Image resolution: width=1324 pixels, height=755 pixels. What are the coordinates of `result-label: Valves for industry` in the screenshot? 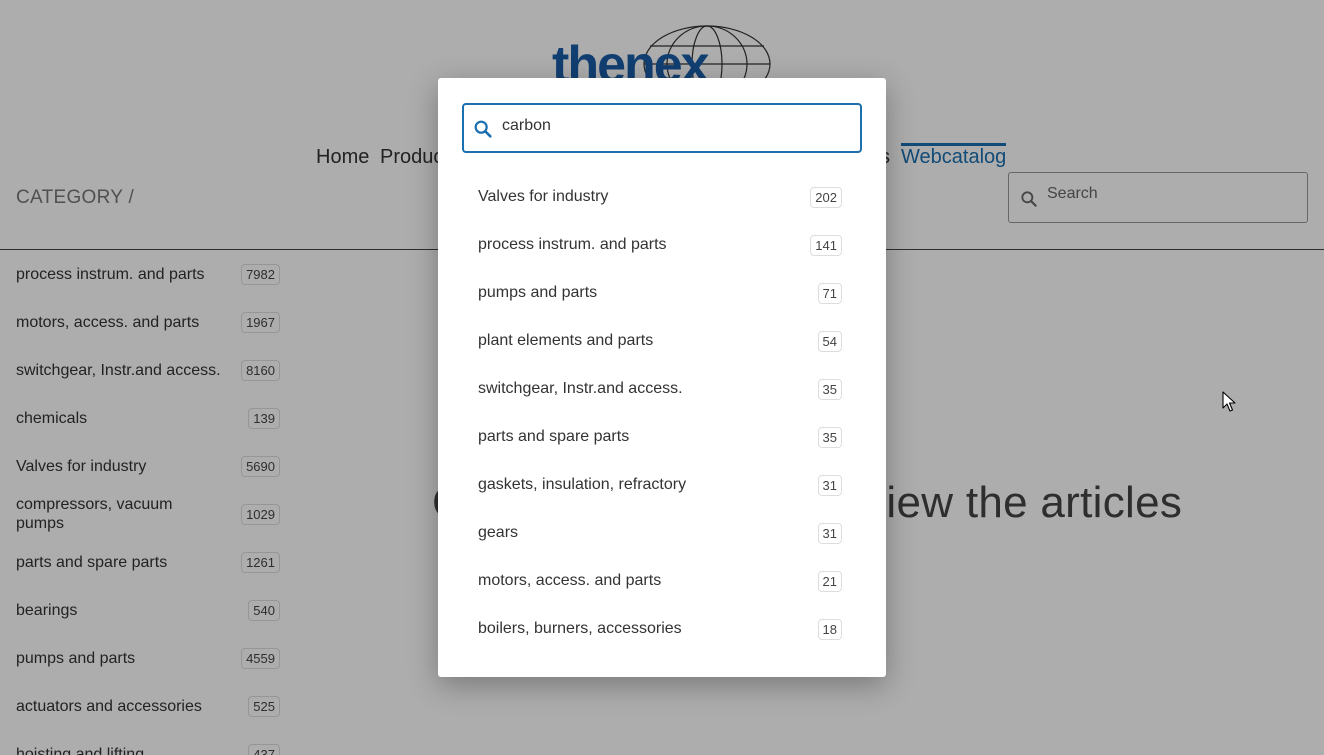 It's located at (543, 196).